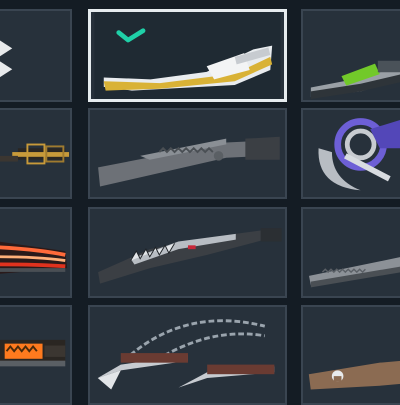  I want to click on gold-white-blade-icon, so click(187, 55).